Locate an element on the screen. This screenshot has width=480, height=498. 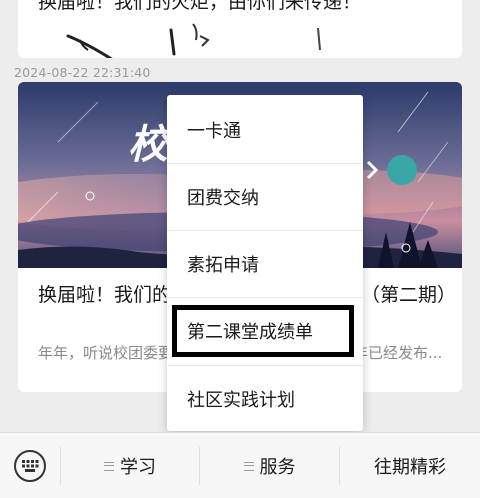
tab-service: 服务 is located at coordinates (269, 465).